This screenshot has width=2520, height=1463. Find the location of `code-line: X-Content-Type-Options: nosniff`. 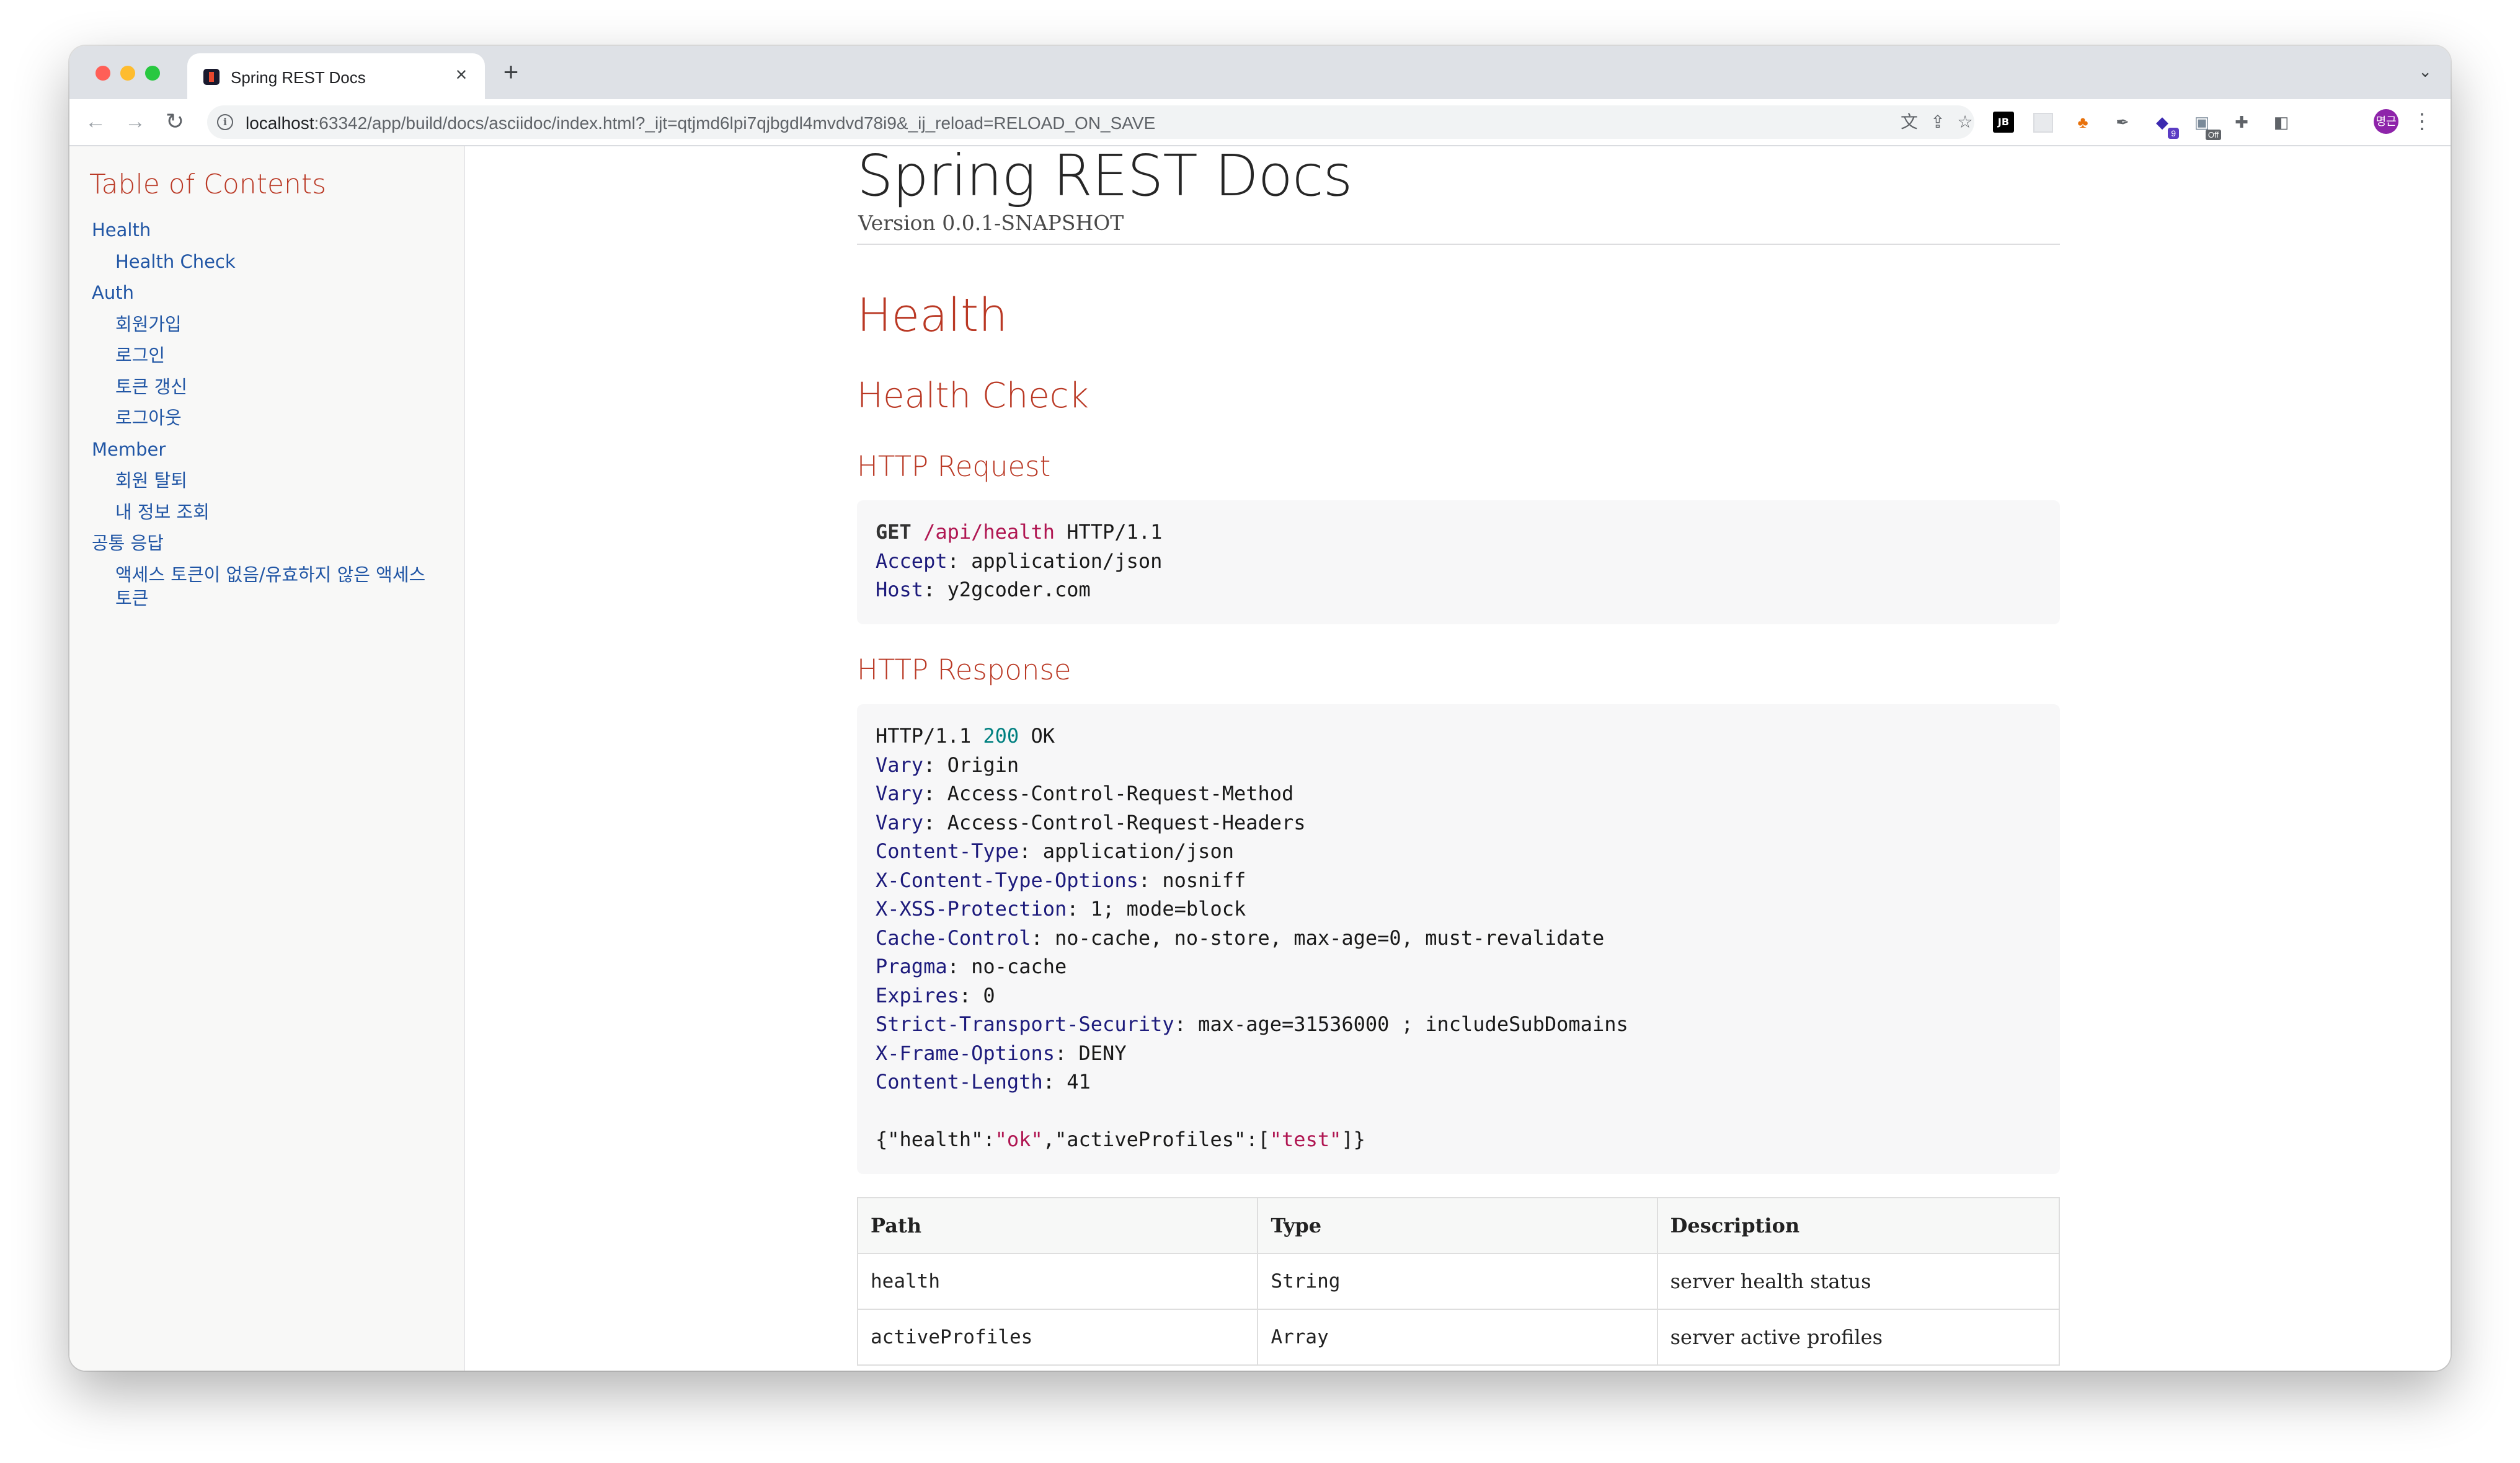

code-line: X-Content-Type-Options: nosniff is located at coordinates (1061, 880).